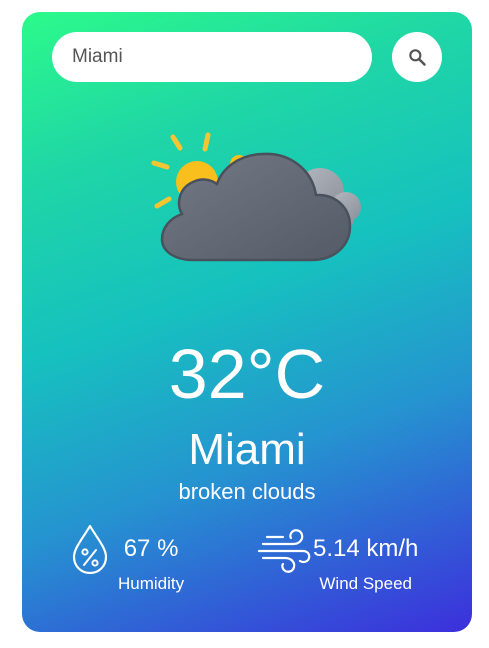 Image resolution: width=489 pixels, height=648 pixels. I want to click on temperature: 32°C, so click(247, 374).